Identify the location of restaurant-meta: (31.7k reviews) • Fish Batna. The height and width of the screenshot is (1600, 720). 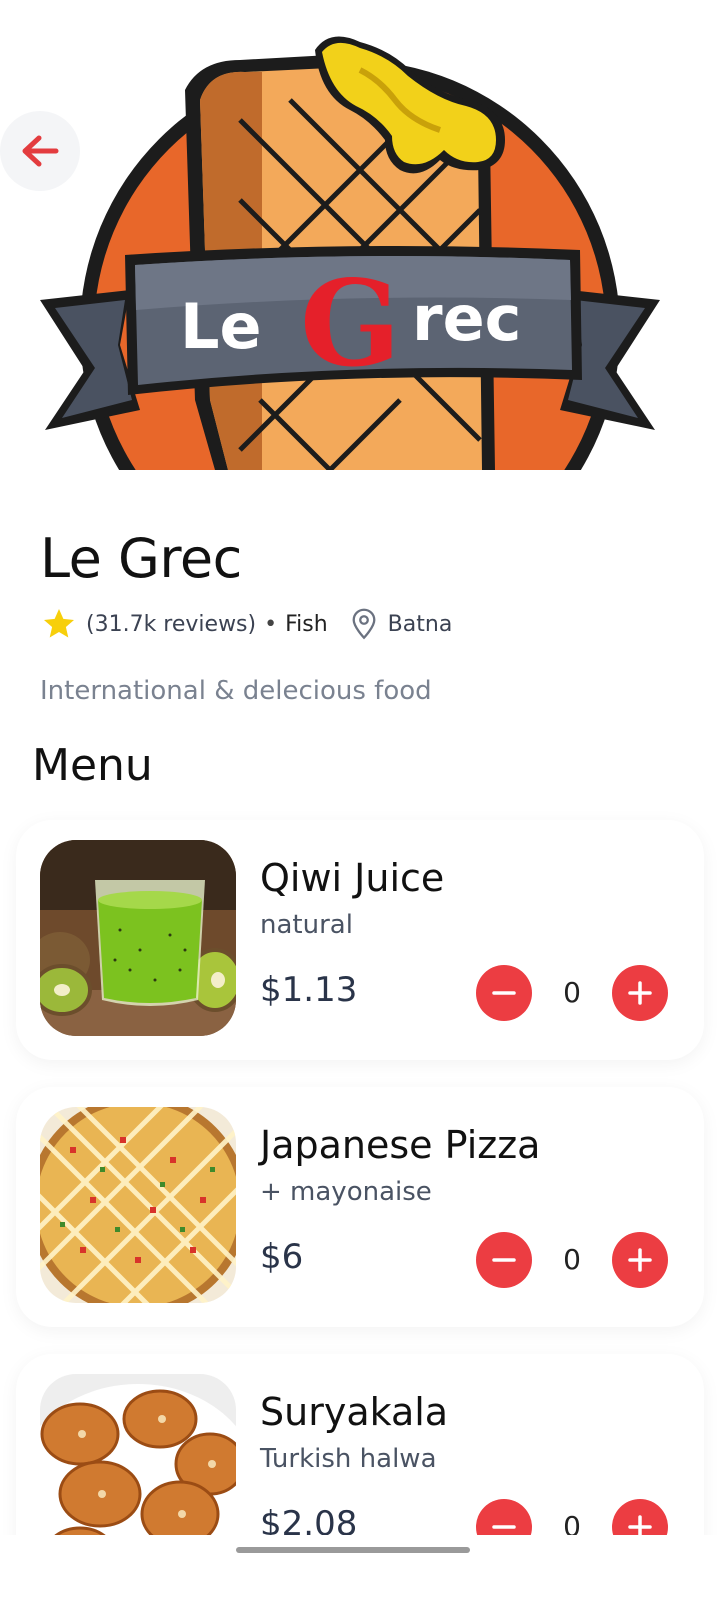
(360, 624).